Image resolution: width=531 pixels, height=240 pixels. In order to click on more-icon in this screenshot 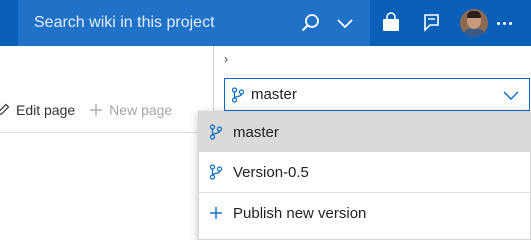, I will do `click(504, 23)`.